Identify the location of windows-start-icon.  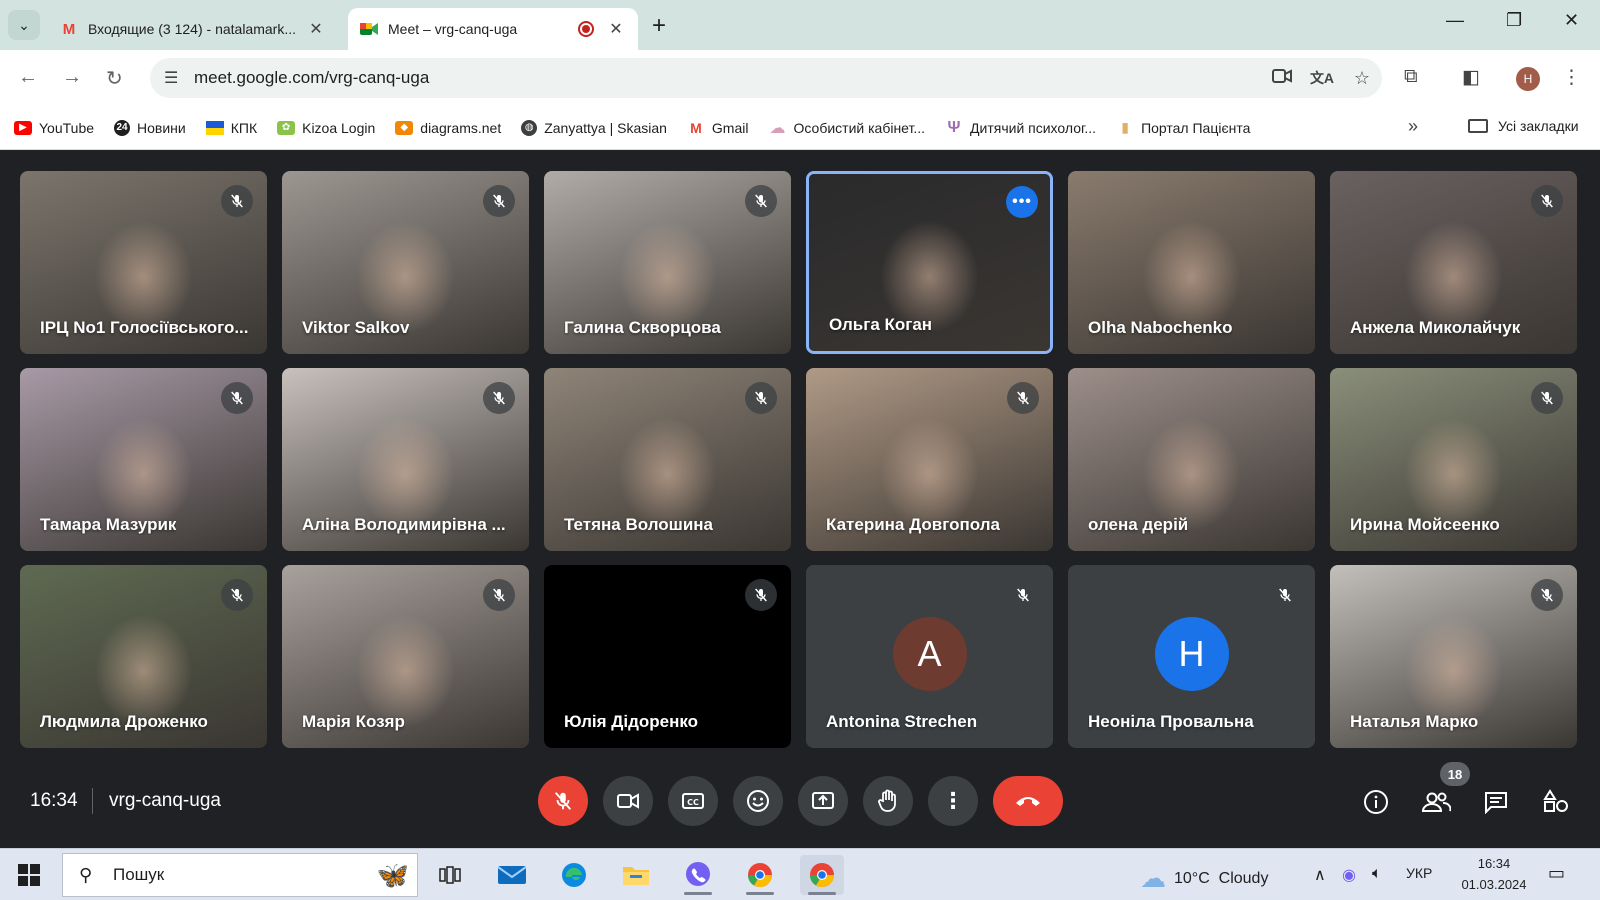
(29, 875).